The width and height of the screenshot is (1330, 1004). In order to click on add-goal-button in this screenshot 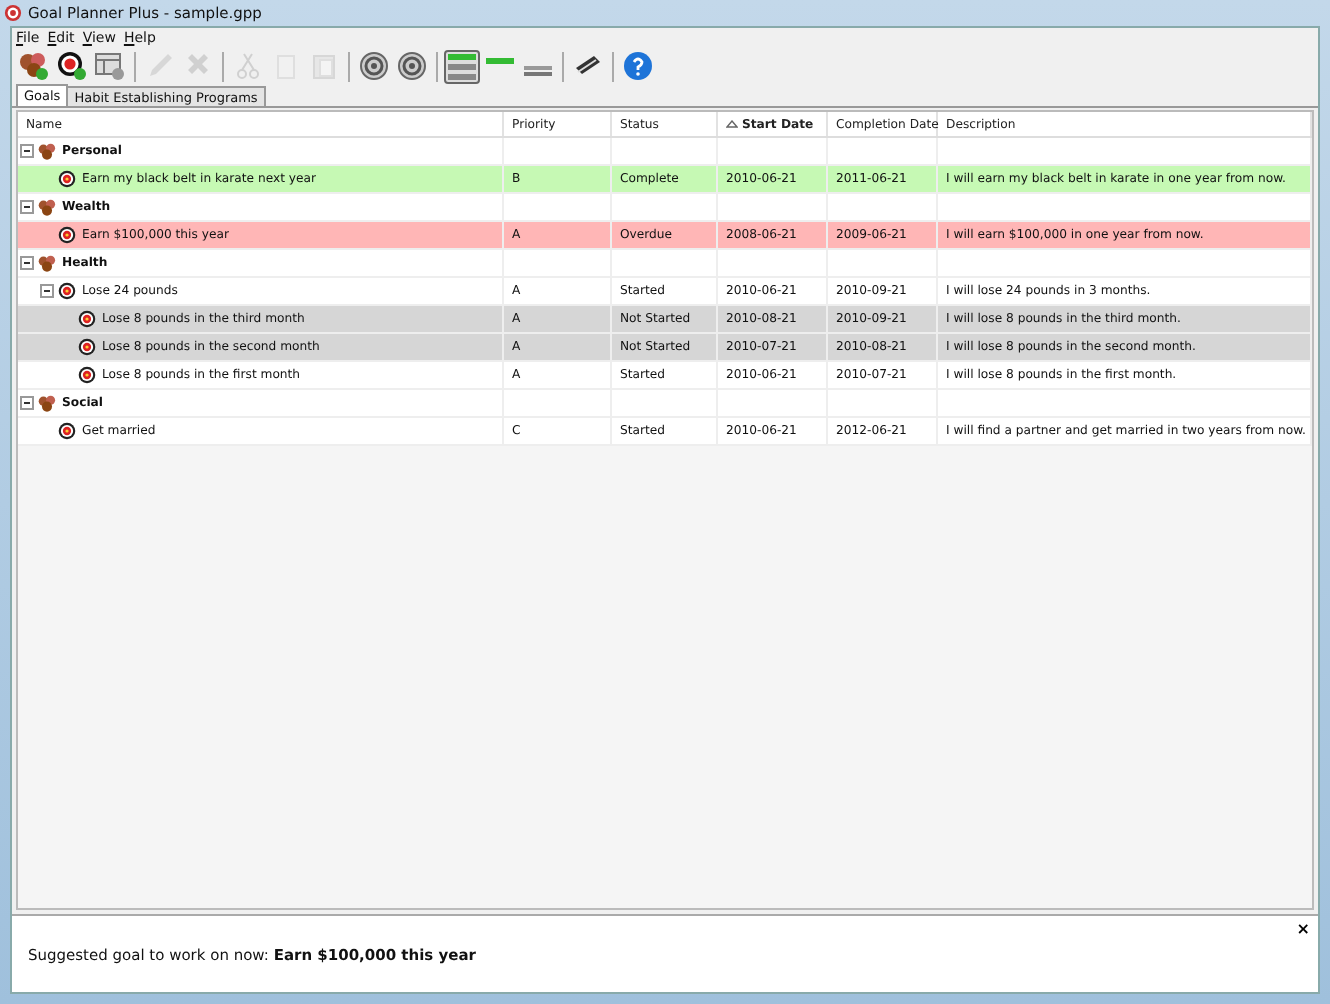, I will do `click(72, 66)`.